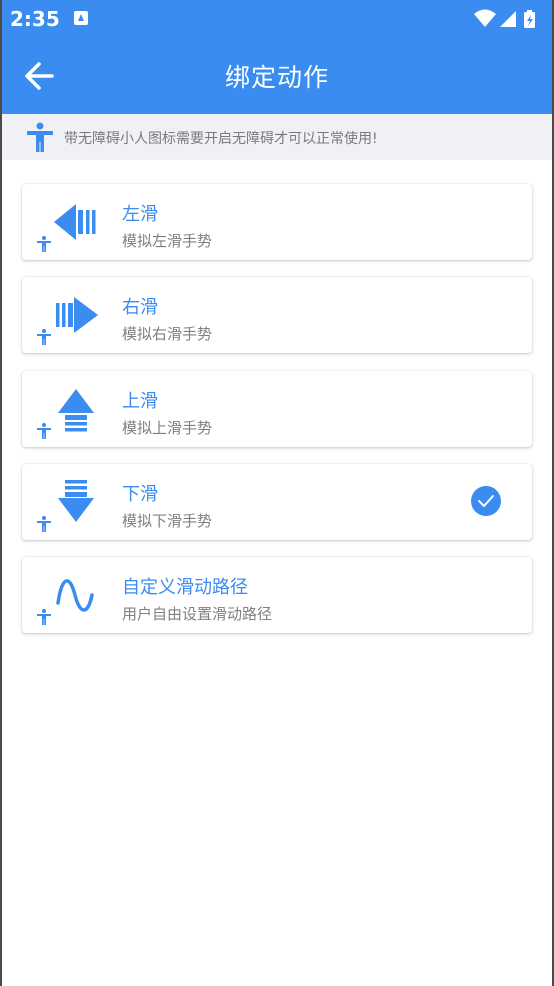 This screenshot has width=554, height=986. What do you see at coordinates (197, 614) in the screenshot?
I see `action-subtitle: 用户自由设置滑动路径` at bounding box center [197, 614].